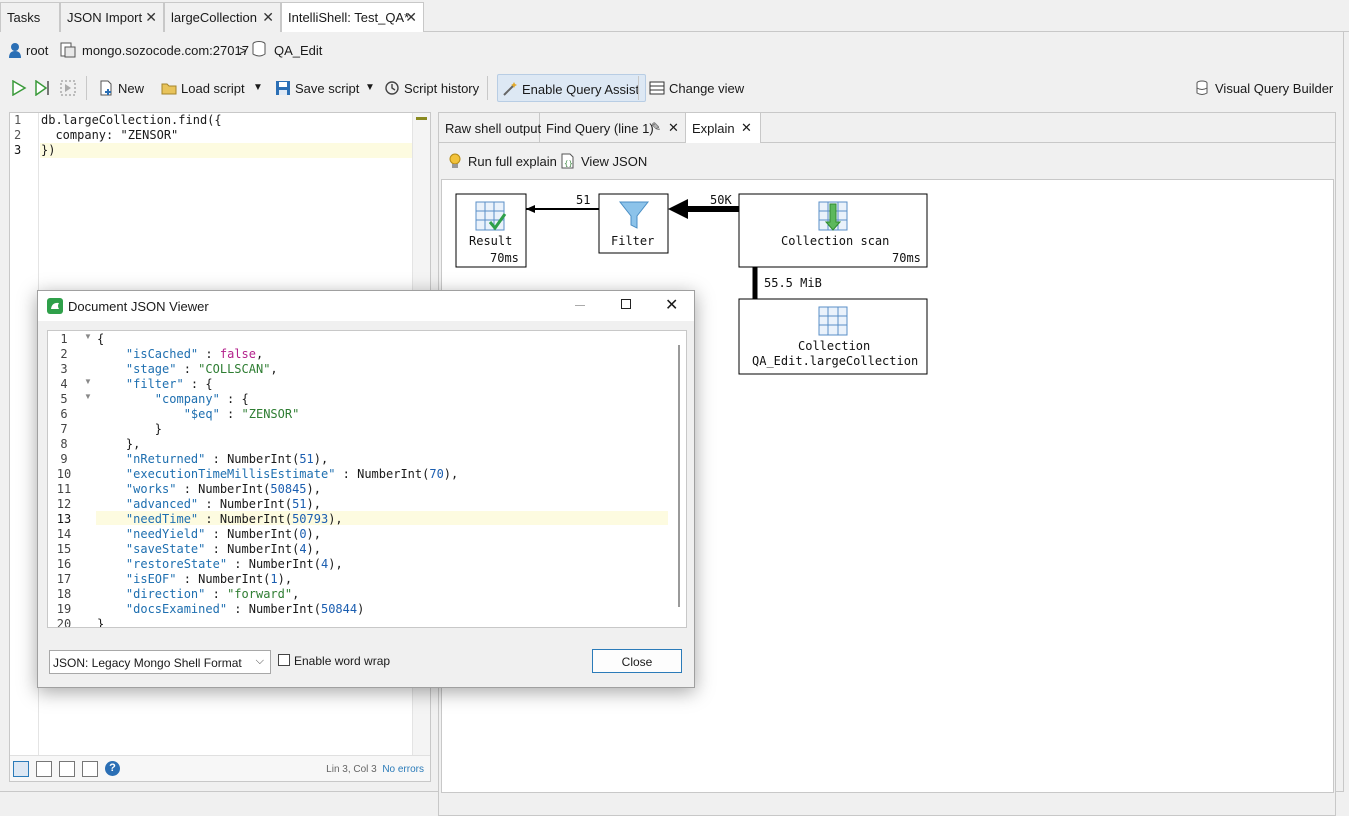 This screenshot has height=816, width=1349. What do you see at coordinates (431, 88) in the screenshot?
I see `script-history-button: Script history` at bounding box center [431, 88].